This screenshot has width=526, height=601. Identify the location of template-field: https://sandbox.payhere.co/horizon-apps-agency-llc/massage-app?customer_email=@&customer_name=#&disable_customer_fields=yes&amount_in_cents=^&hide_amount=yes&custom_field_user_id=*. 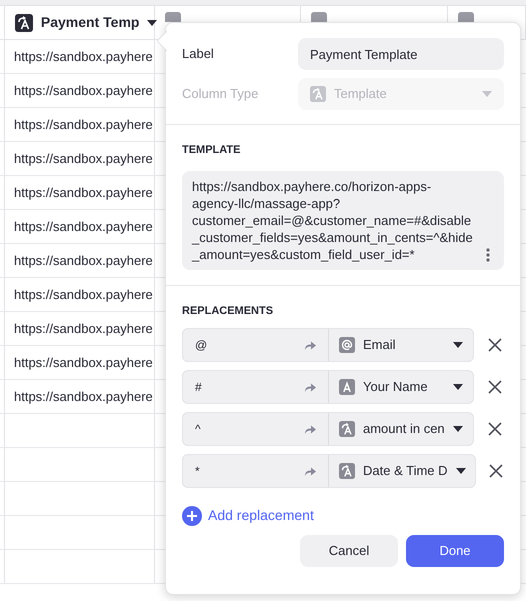
(343, 220).